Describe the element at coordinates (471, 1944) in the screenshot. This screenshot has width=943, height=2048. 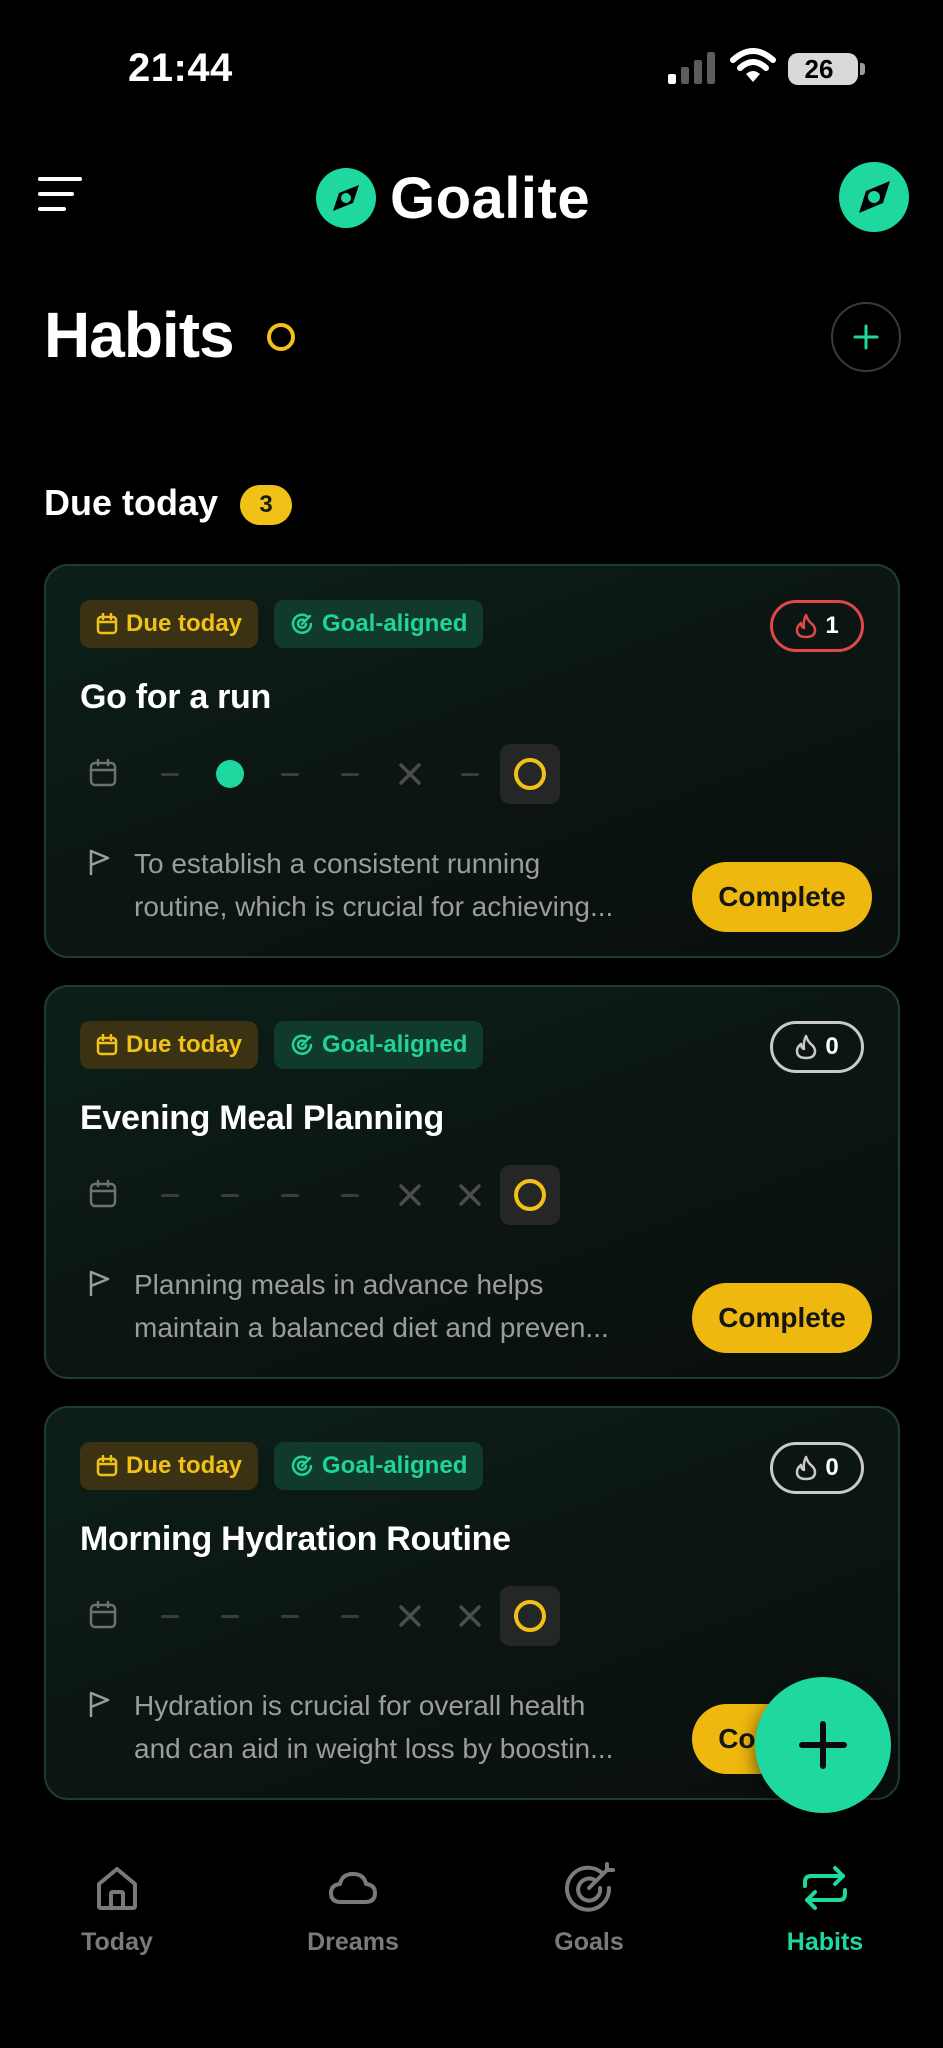
I see `bottom-navigation: Today Dreams Goals Habits` at that location.